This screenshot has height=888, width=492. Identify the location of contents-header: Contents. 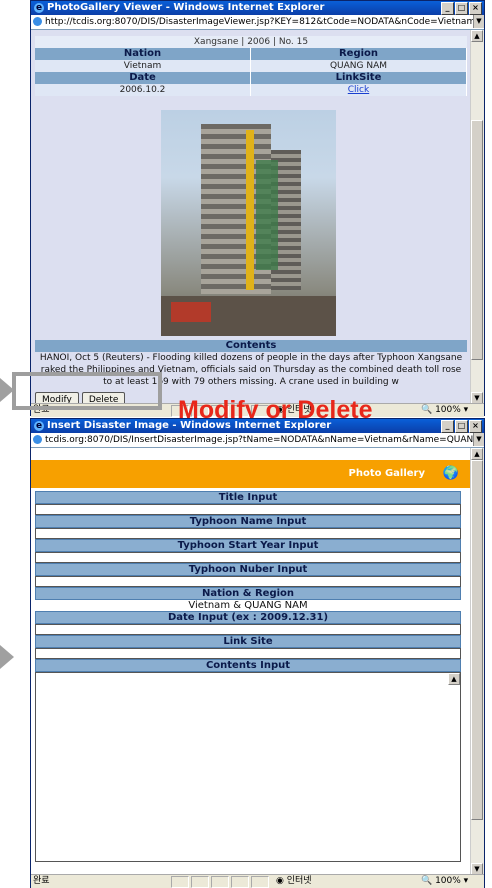
(251, 346).